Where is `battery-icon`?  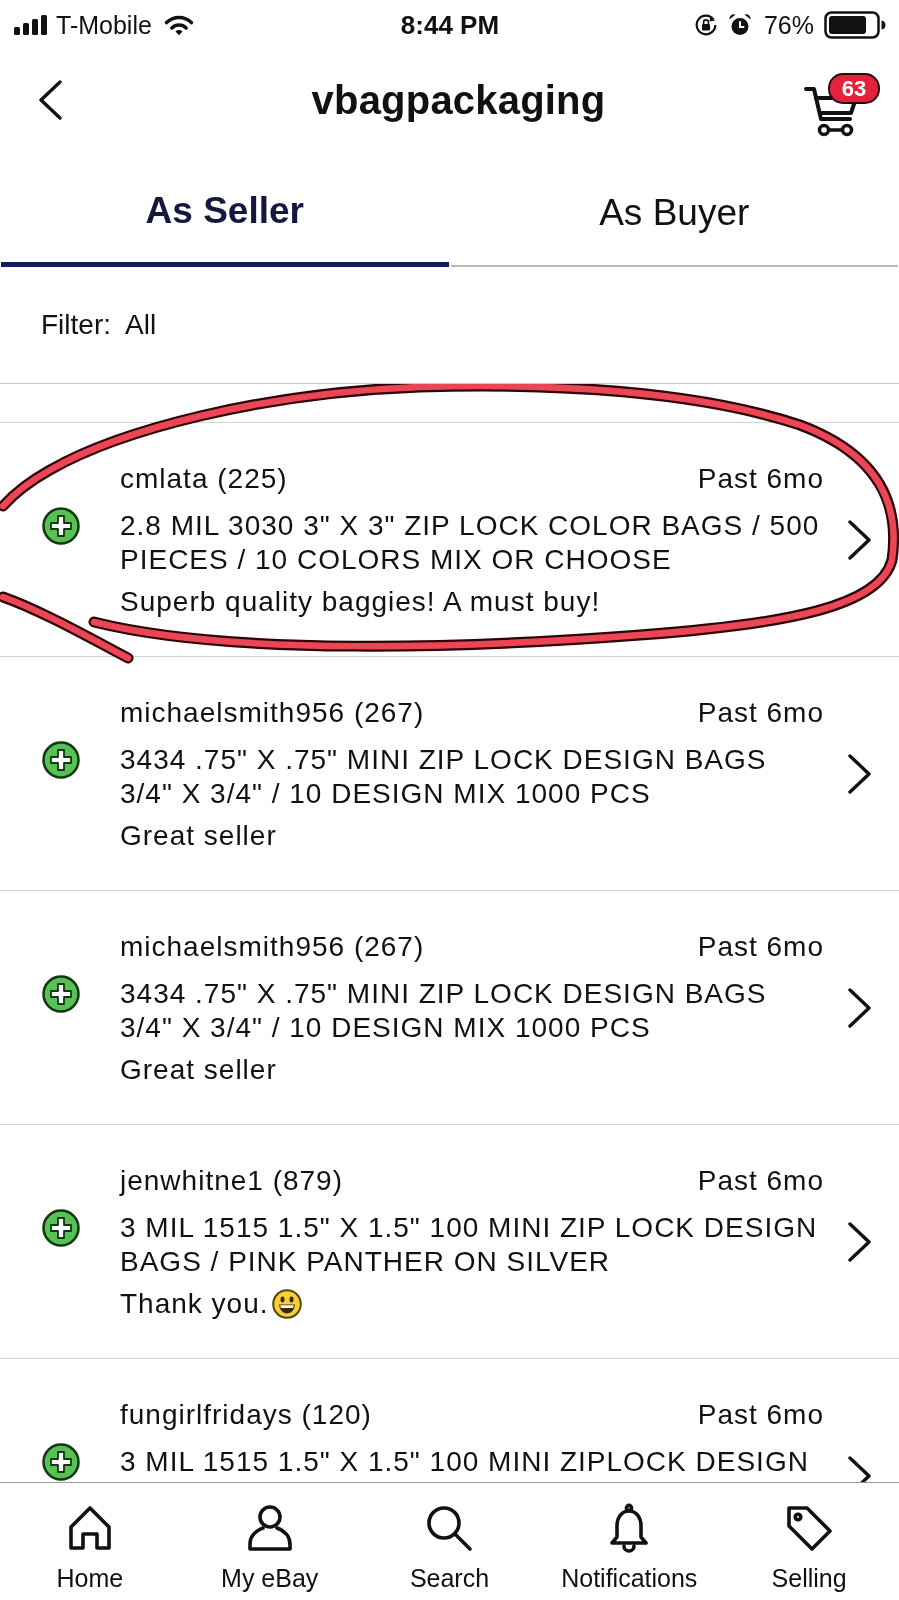
battery-icon is located at coordinates (855, 25).